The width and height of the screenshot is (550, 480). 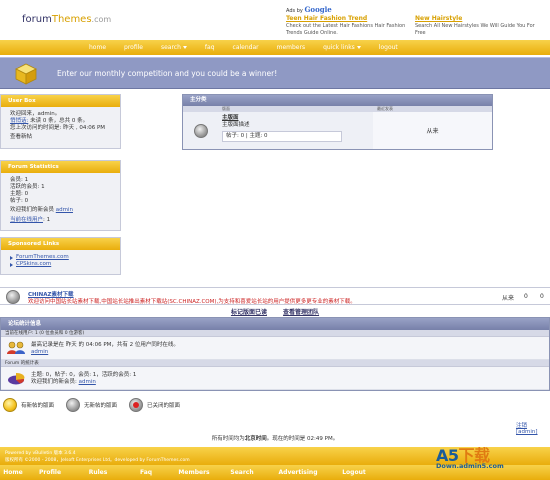 I want to click on legend-no-new-posts: 无新帖的版面, so click(x=101, y=406).